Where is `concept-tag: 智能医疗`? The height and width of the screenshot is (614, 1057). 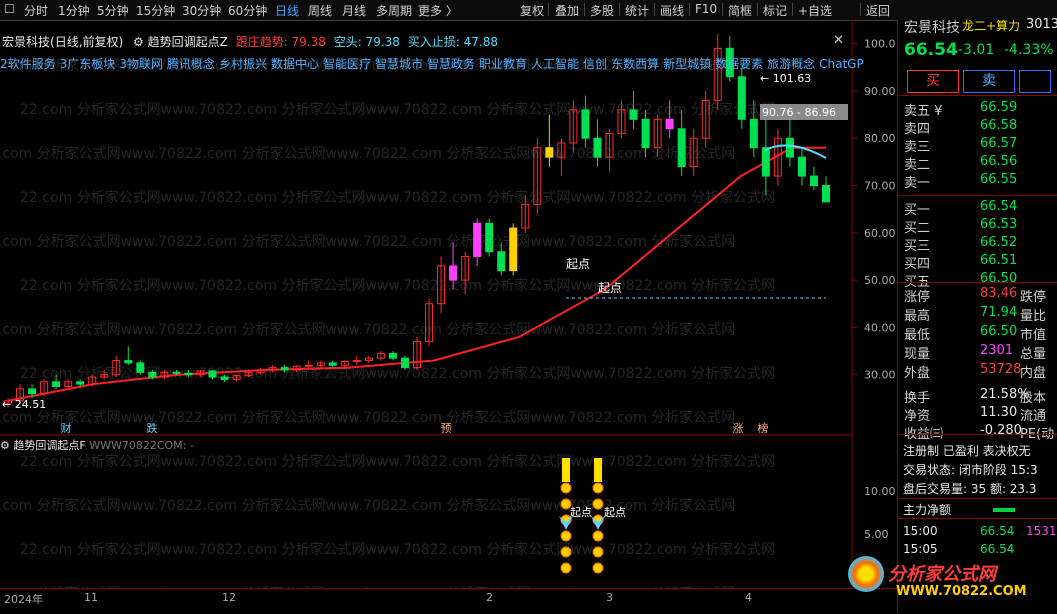 concept-tag: 智能医疗 is located at coordinates (347, 64).